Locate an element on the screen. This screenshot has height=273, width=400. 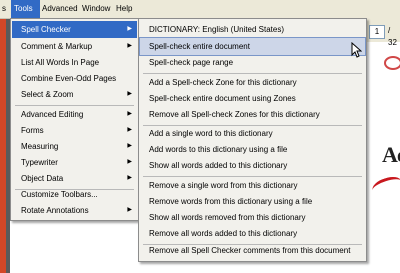
tools-item-combine-even-odd: Combine Even-Odd Pages is located at coordinates (74, 78).